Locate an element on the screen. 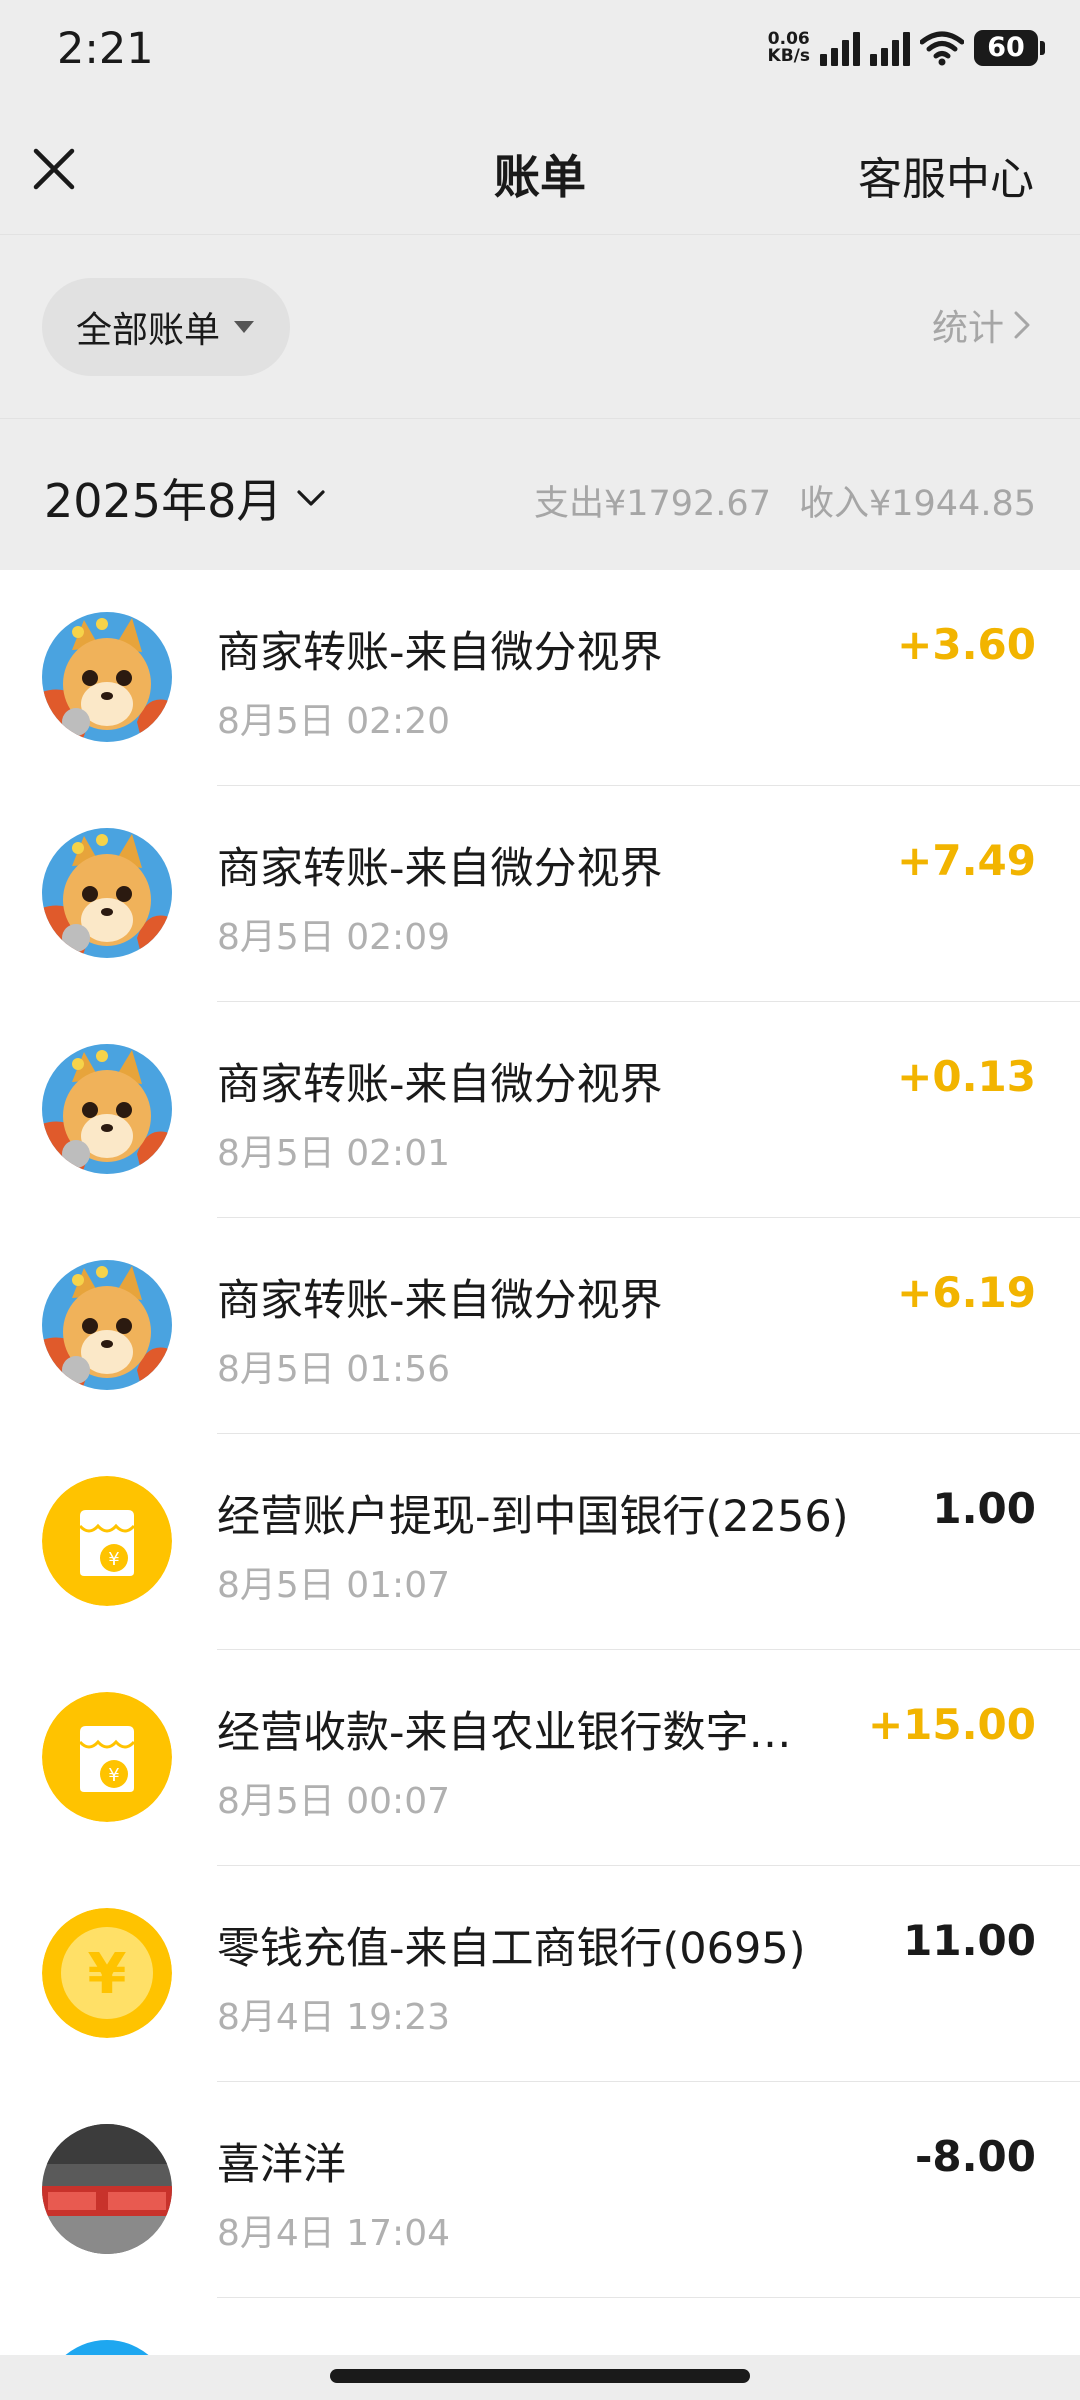 This screenshot has width=1080, height=2400. bill-filter-dropdown: 全部账单 is located at coordinates (166, 327).